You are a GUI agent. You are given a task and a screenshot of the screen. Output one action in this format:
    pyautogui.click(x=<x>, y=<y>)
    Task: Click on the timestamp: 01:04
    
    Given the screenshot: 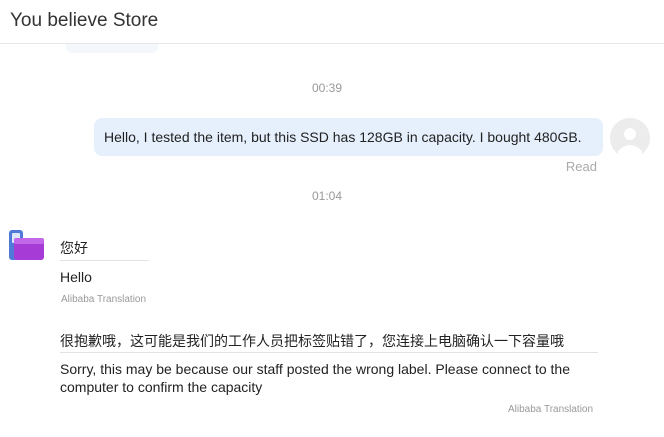 What is the action you would take?
    pyautogui.click(x=327, y=196)
    